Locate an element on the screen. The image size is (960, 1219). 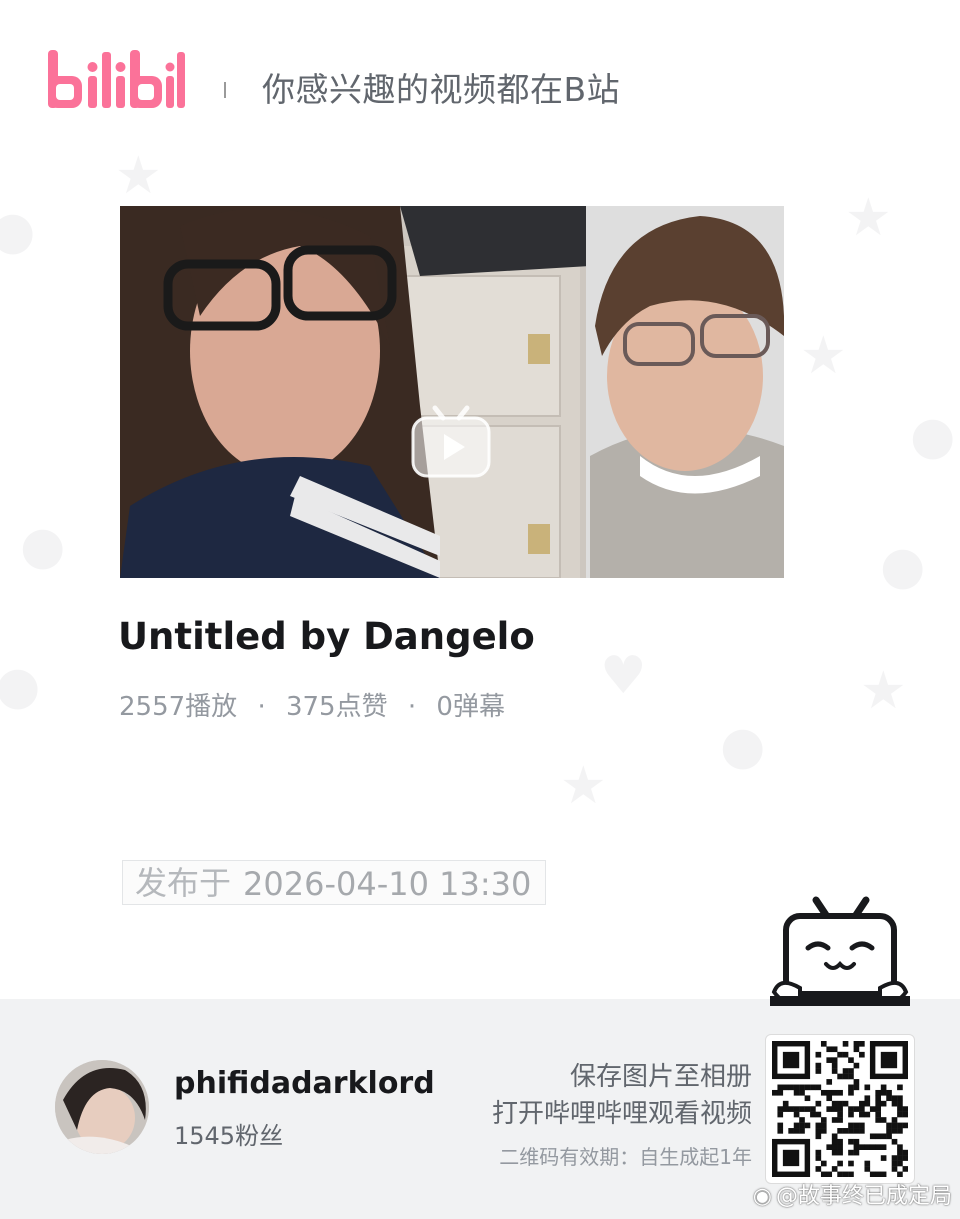
publish-label: 发布于 is located at coordinates (183, 883).